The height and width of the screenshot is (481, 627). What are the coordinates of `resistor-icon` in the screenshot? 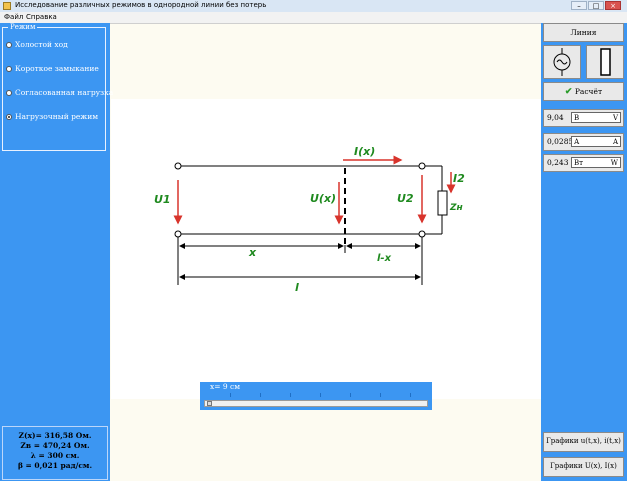 It's located at (605, 62).